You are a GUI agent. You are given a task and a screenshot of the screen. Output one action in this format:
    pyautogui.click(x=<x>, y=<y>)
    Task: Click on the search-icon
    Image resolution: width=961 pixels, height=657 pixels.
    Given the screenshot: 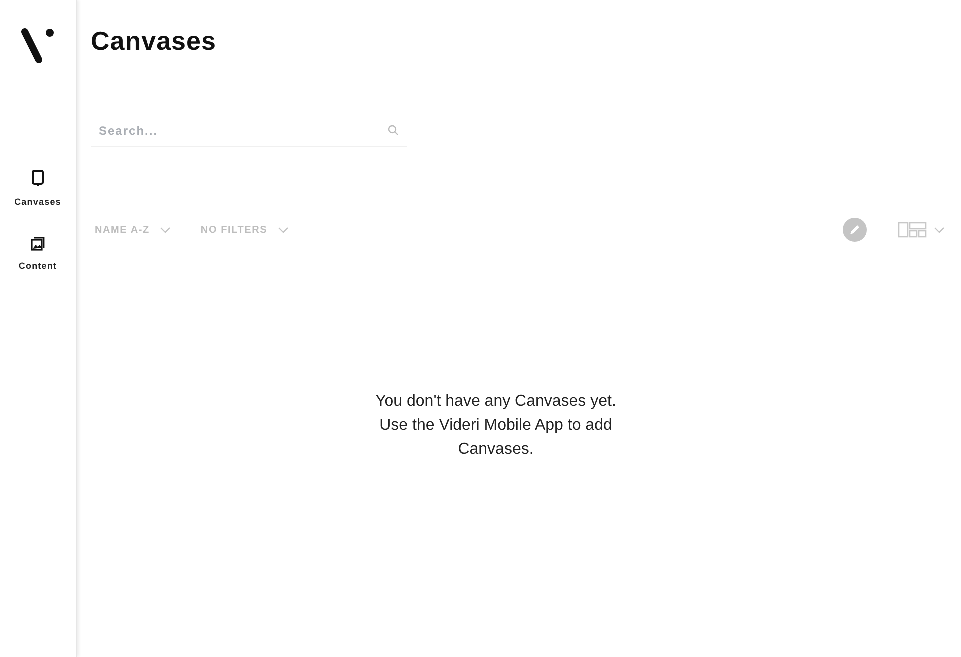 What is the action you would take?
    pyautogui.click(x=393, y=130)
    